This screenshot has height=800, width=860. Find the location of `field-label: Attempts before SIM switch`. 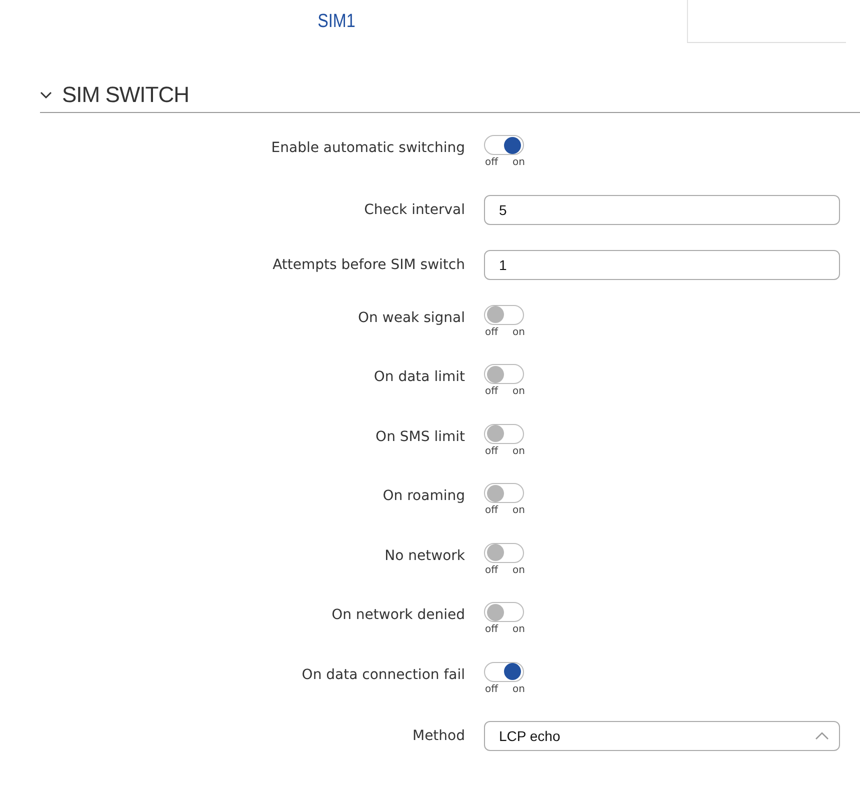

field-label: Attempts before SIM switch is located at coordinates (368, 264).